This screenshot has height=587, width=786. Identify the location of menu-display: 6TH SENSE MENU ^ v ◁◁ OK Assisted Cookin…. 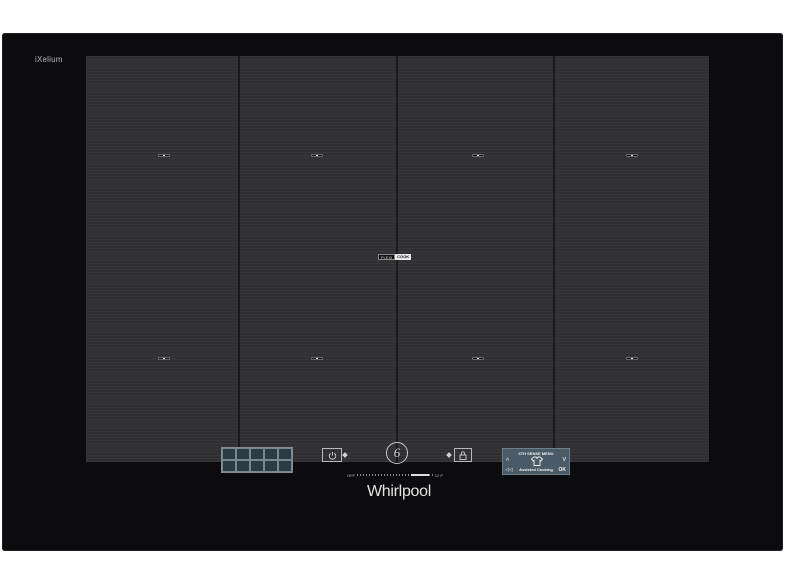
(536, 461).